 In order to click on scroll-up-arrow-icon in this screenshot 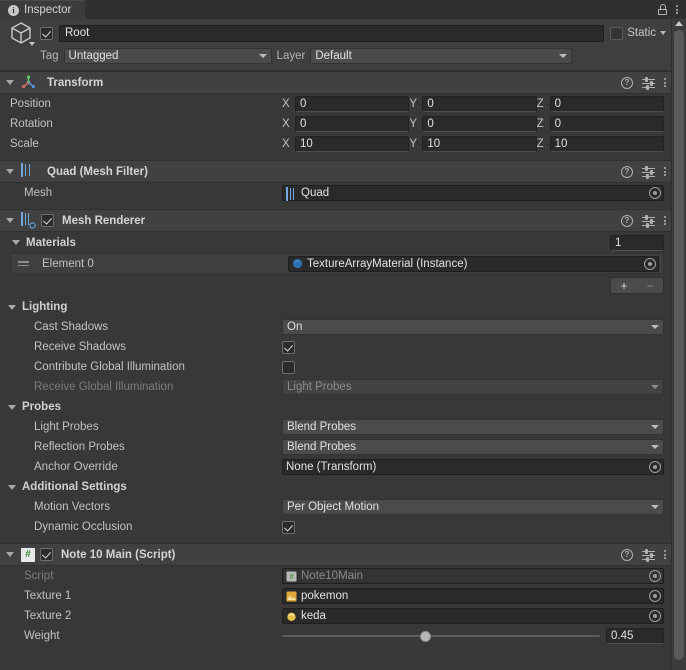, I will do `click(679, 23)`.